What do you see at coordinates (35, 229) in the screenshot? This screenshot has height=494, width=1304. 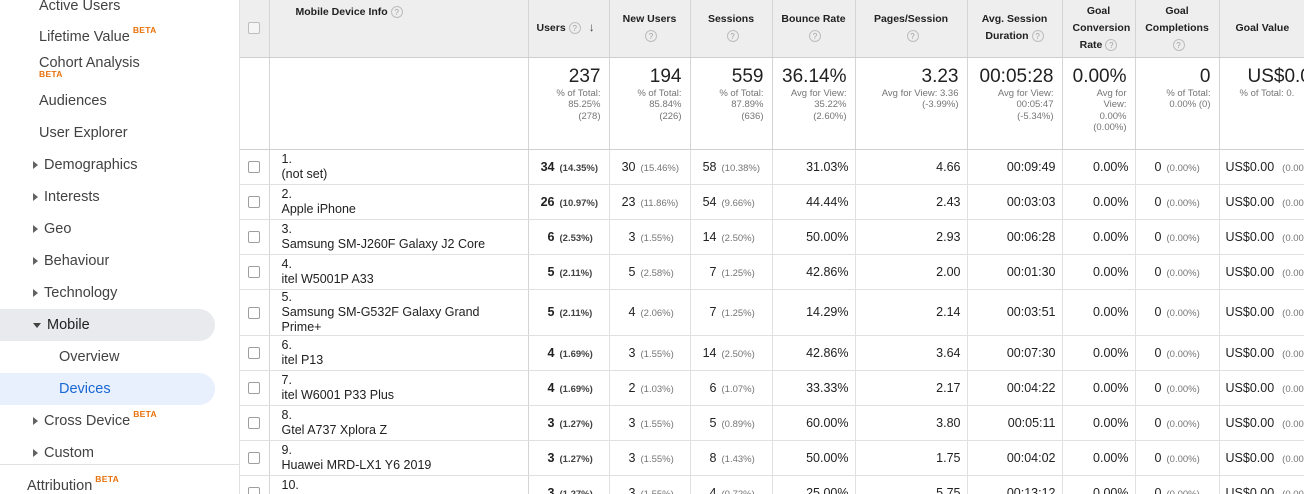 I see `sidebar-item-geo: Geo` at bounding box center [35, 229].